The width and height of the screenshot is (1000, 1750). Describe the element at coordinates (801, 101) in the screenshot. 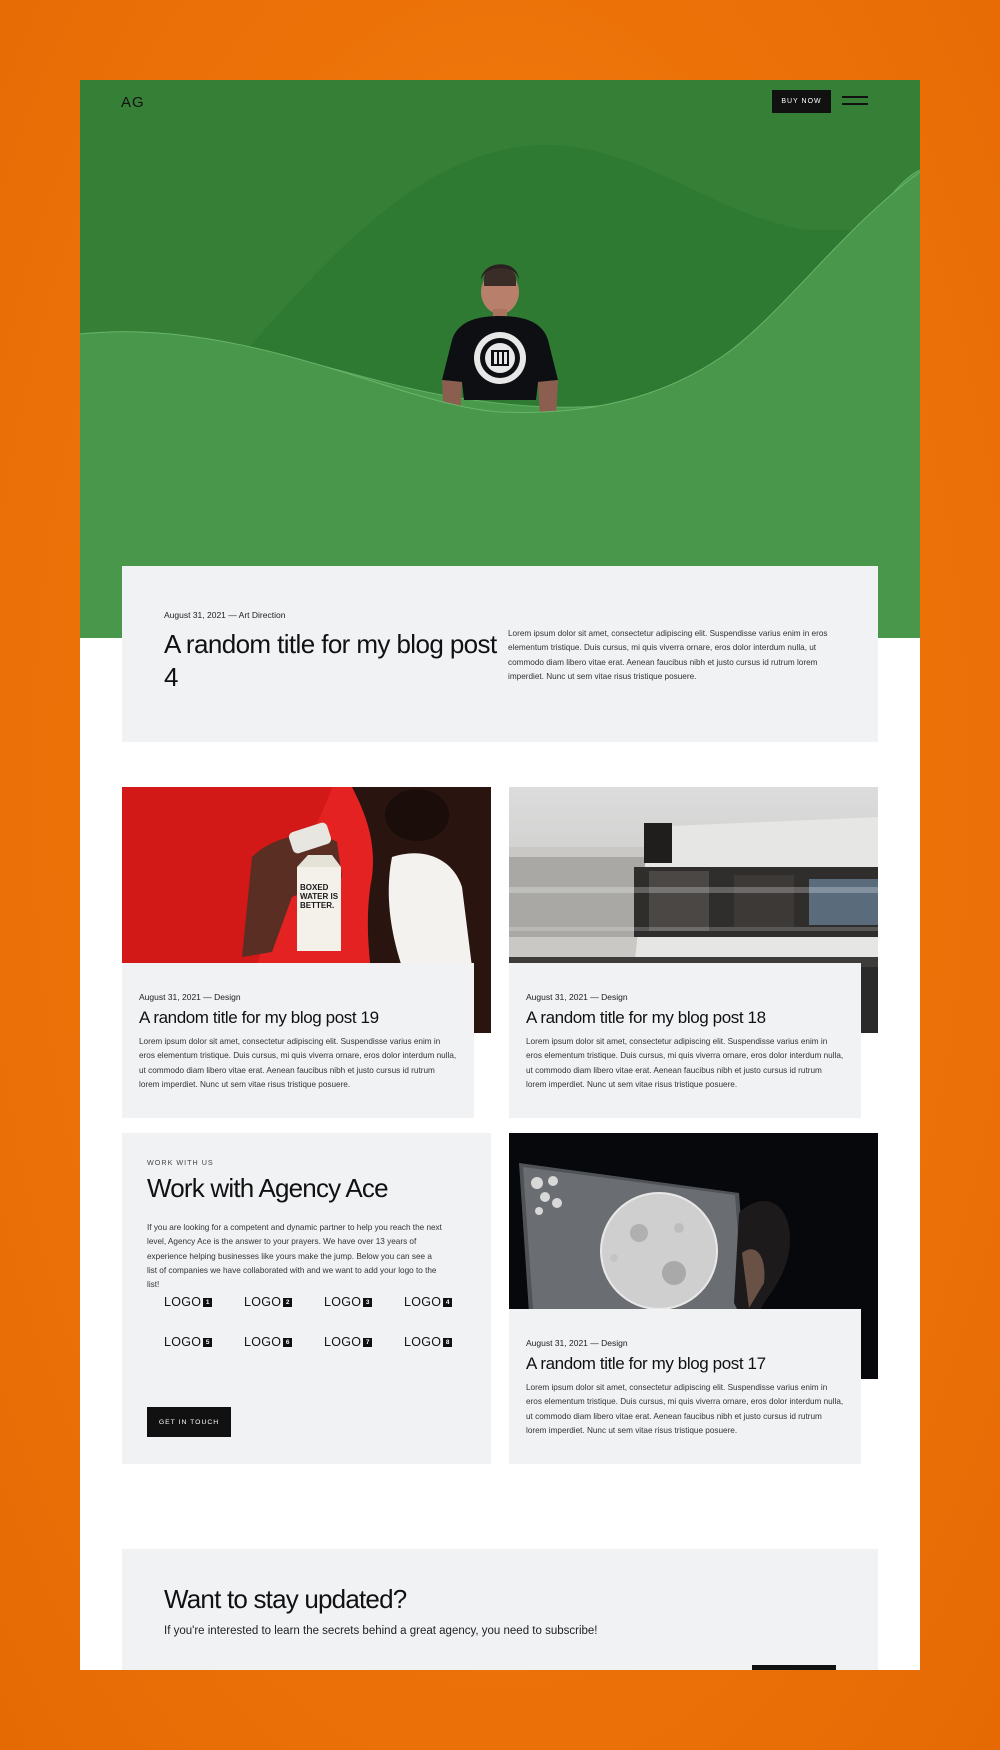

I see `buy-now-button: BUY NOW` at that location.